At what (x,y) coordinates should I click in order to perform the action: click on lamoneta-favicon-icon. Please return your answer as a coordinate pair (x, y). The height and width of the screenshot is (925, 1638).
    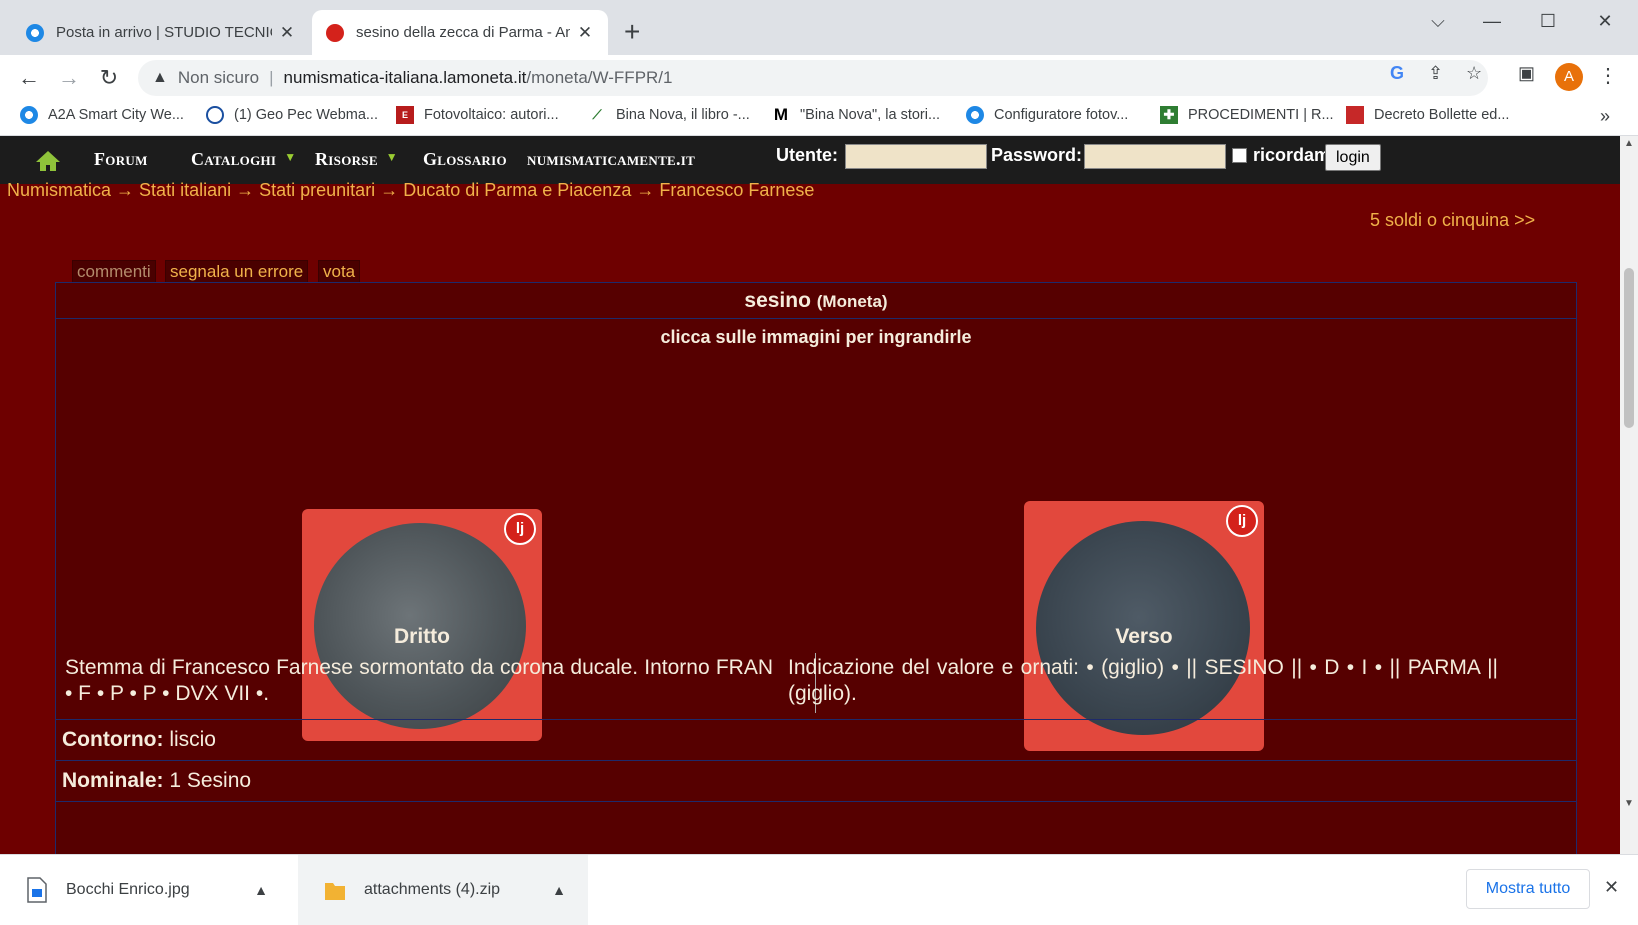
    Looking at the image, I should click on (335, 32).